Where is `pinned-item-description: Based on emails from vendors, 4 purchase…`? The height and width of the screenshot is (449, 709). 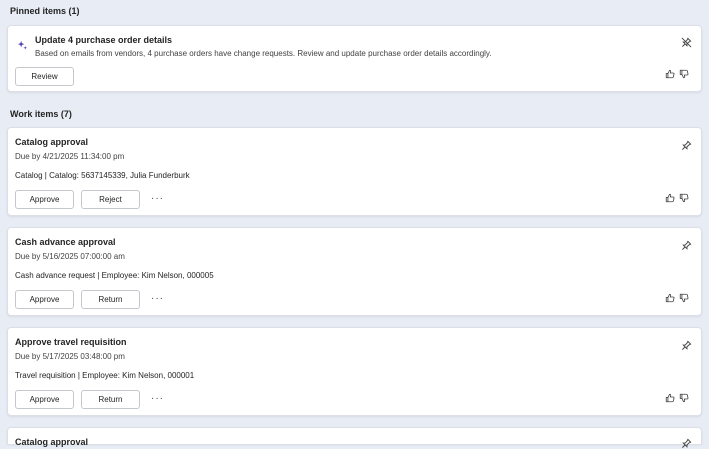
pinned-item-description: Based on emails from vendors, 4 purchase… is located at coordinates (263, 53).